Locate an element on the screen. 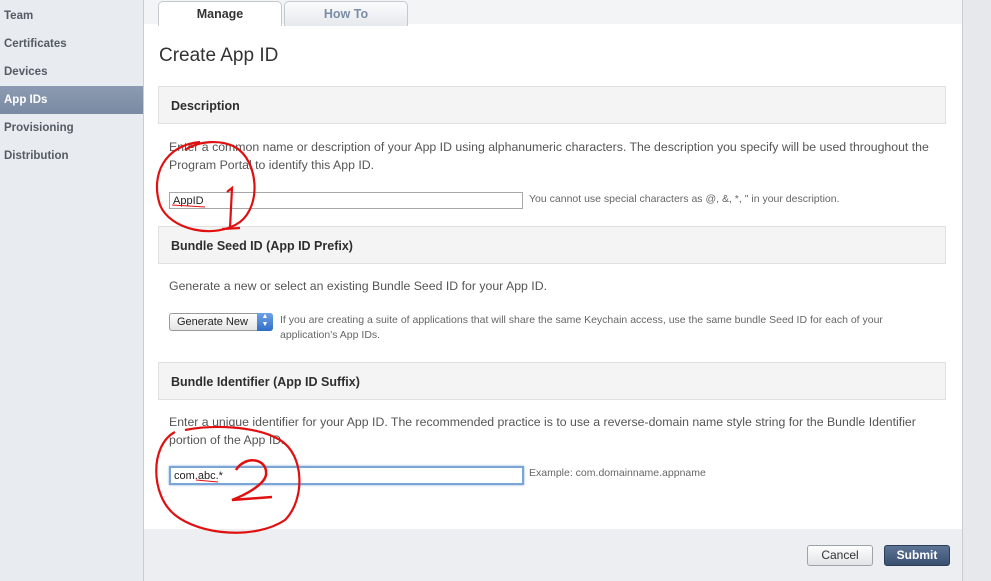 This screenshot has height=581, width=991. sidebar-item-devices: Devices is located at coordinates (71, 72).